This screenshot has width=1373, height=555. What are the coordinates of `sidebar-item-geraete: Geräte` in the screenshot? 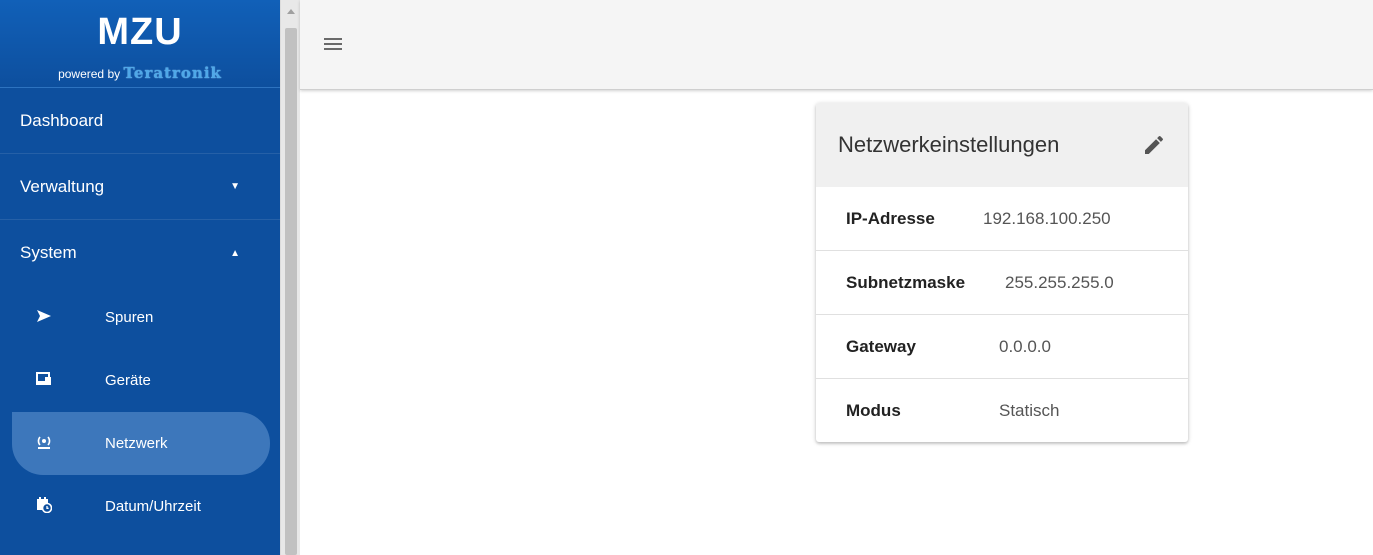 It's located at (140, 380).